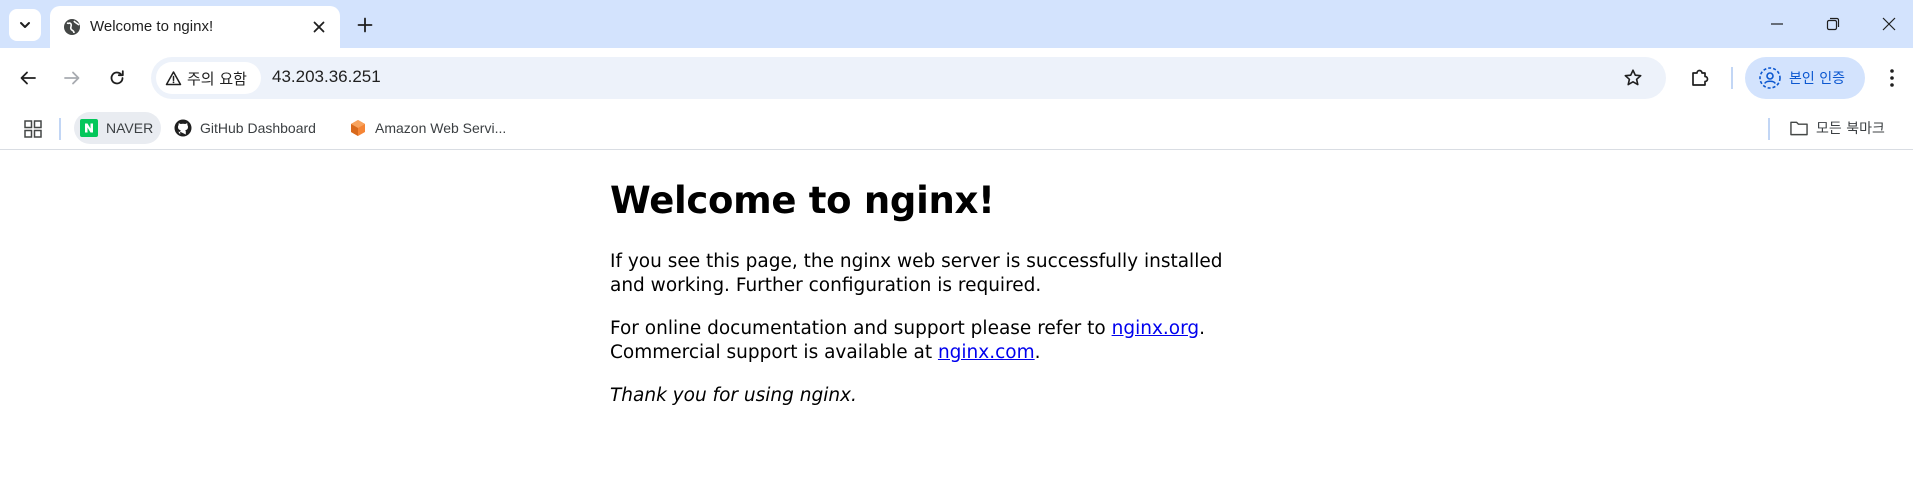  I want to click on browser-menu-button, so click(1892, 78).